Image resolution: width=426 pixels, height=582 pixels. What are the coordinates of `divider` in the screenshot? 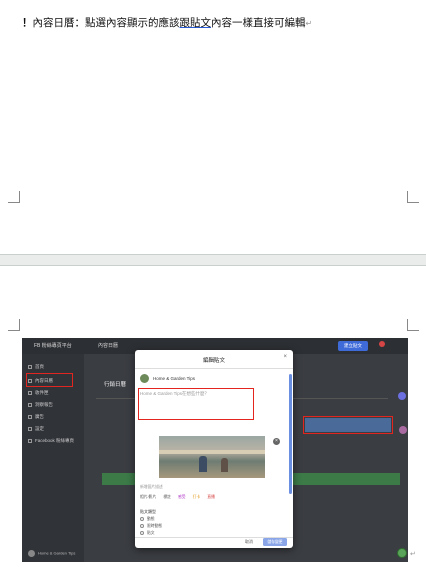 It's located at (214, 368).